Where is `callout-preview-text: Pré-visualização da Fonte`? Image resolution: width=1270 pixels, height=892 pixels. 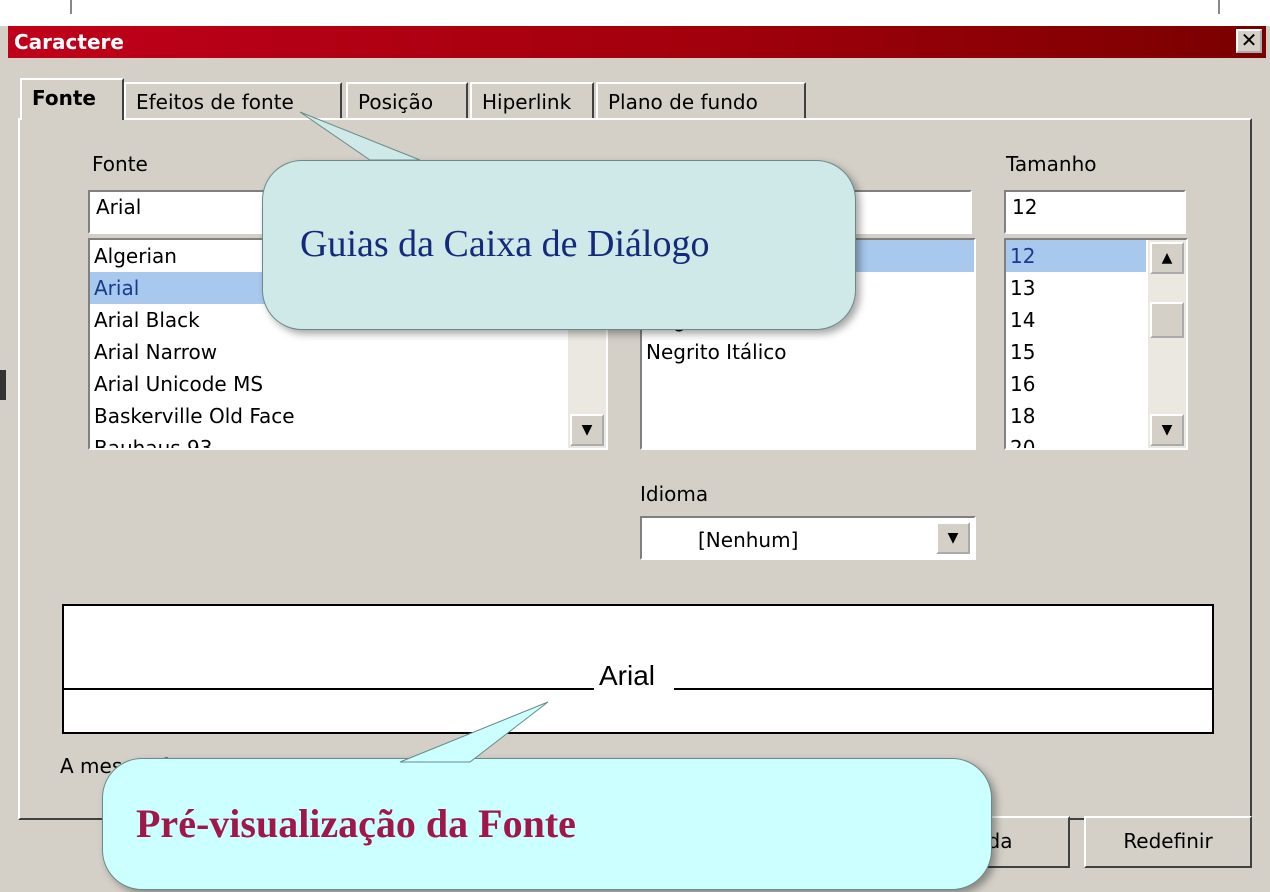 callout-preview-text: Pré-visualização da Fonte is located at coordinates (356, 823).